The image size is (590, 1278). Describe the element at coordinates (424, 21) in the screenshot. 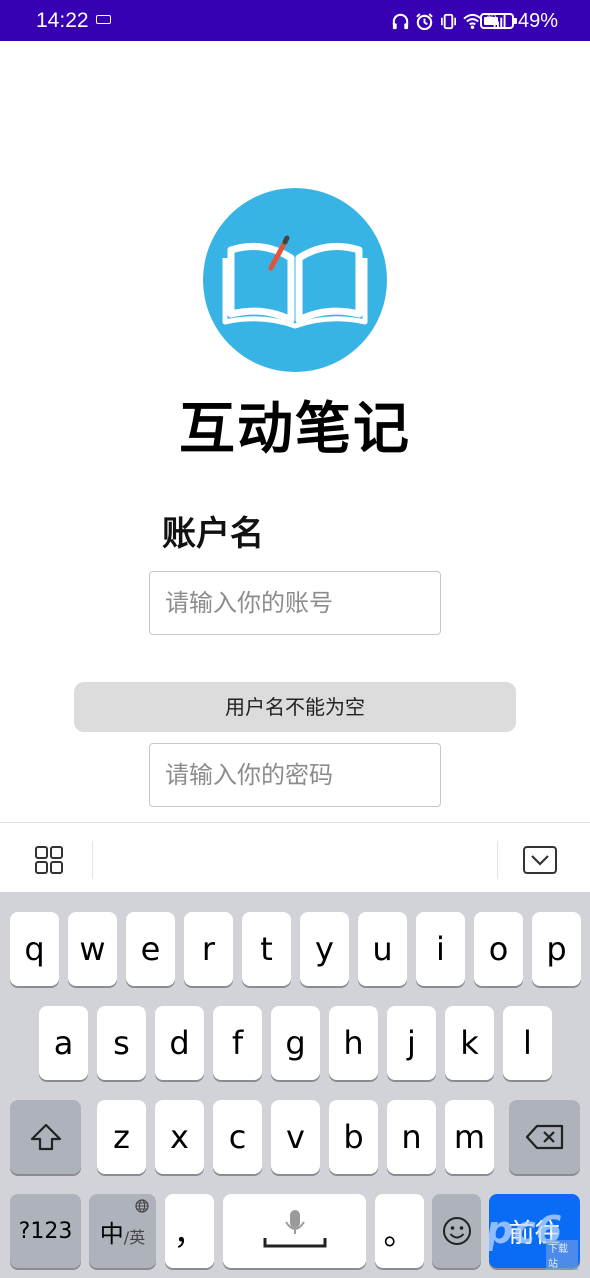

I see `alarm-icon` at that location.